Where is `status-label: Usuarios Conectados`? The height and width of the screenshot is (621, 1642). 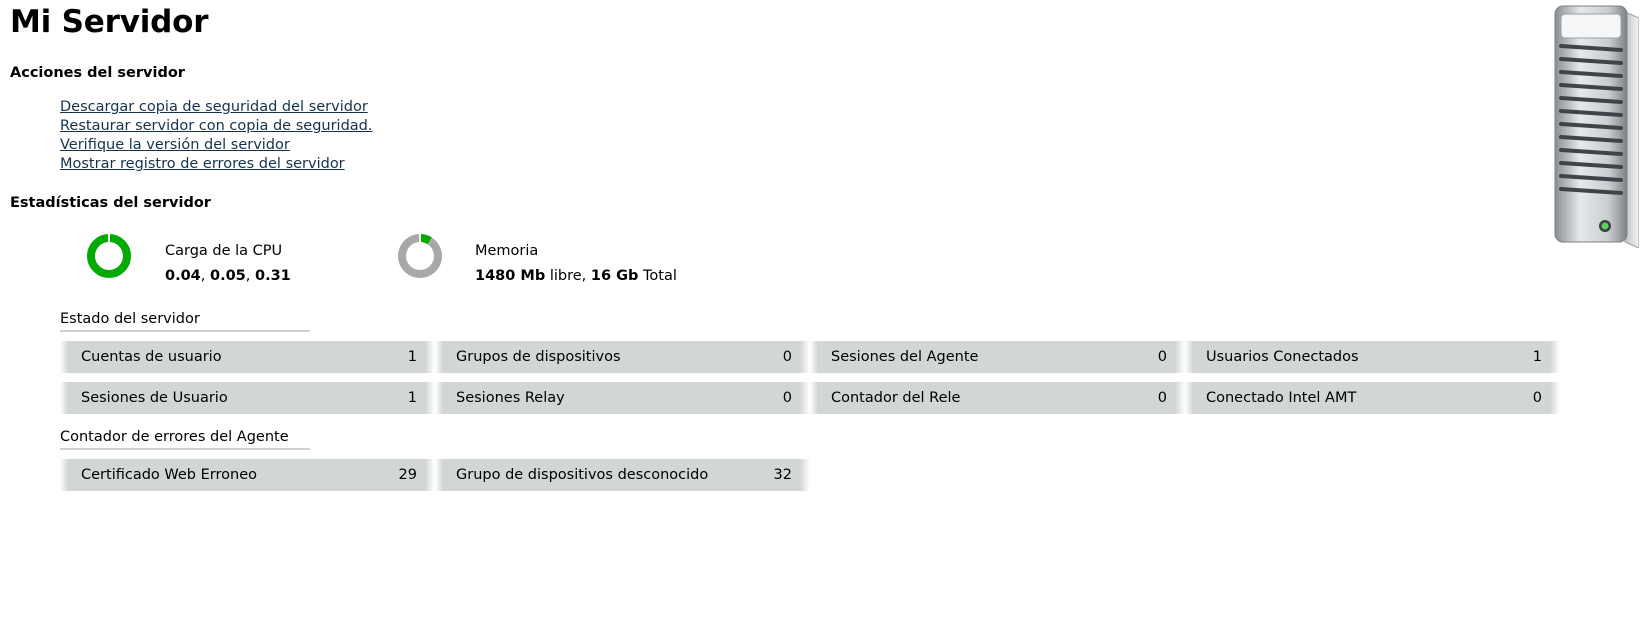 status-label: Usuarios Conectados is located at coordinates (1282, 357).